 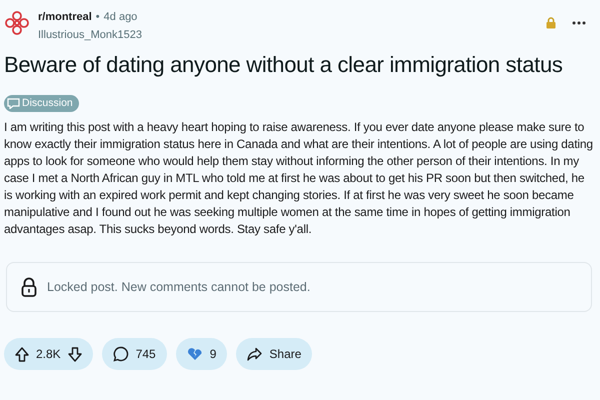 I want to click on locked-notice-text: Locked post. New comments cannot be posted., so click(x=178, y=287).